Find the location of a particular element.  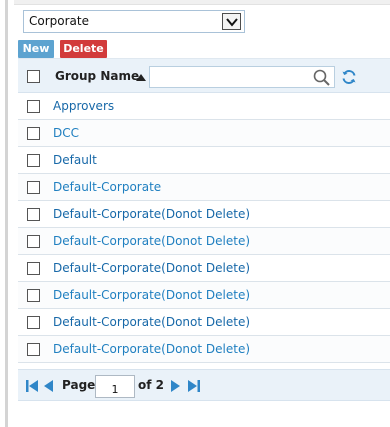

select-all-checkbox is located at coordinates (33, 76).